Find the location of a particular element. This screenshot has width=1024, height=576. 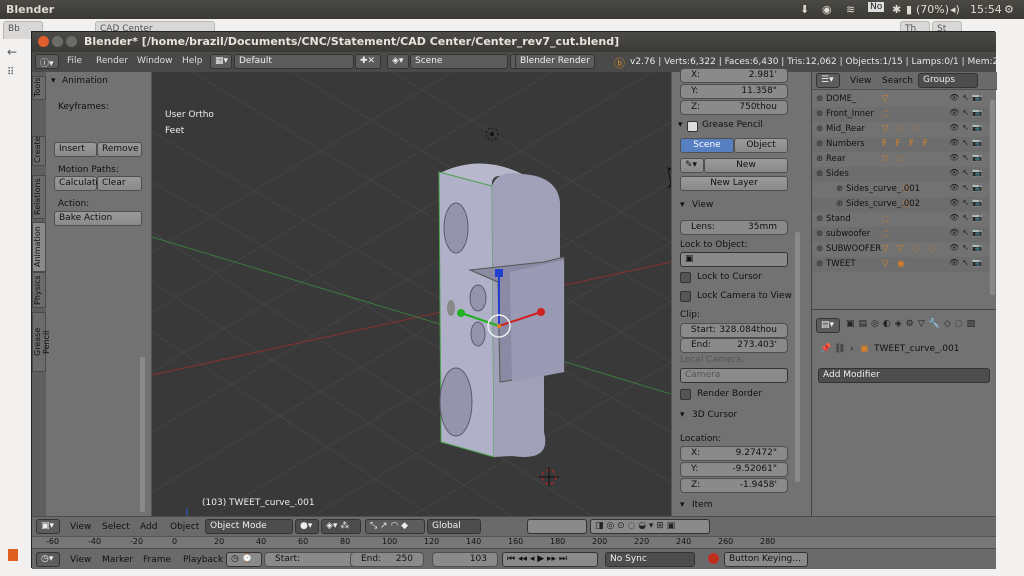

mode-select: Object Mode is located at coordinates (249, 526).